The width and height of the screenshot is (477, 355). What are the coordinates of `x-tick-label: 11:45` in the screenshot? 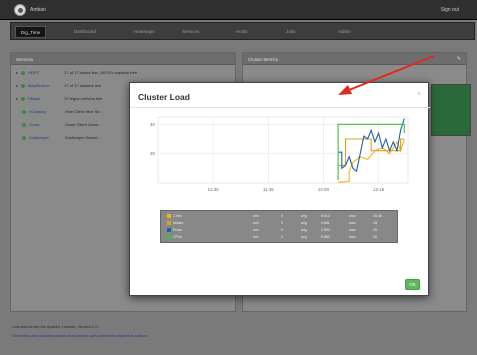 It's located at (268, 189).